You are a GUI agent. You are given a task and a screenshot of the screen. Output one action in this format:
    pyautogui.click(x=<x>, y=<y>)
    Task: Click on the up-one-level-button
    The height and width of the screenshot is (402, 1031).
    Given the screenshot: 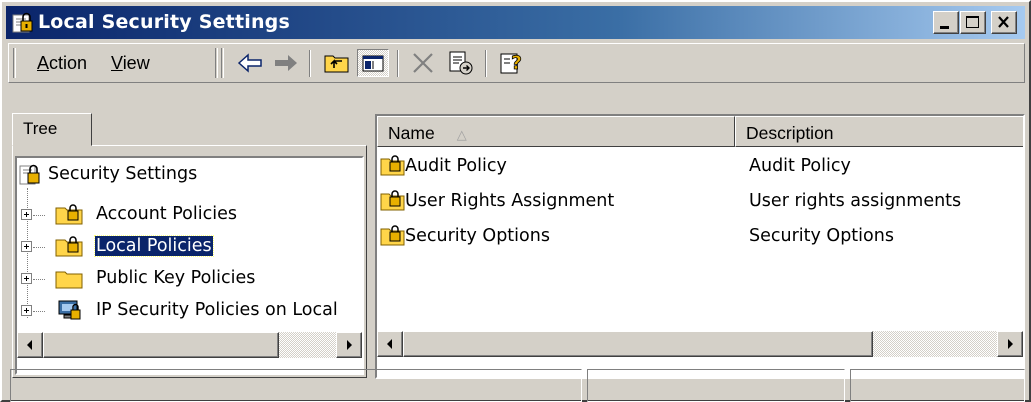 What is the action you would take?
    pyautogui.click(x=337, y=63)
    